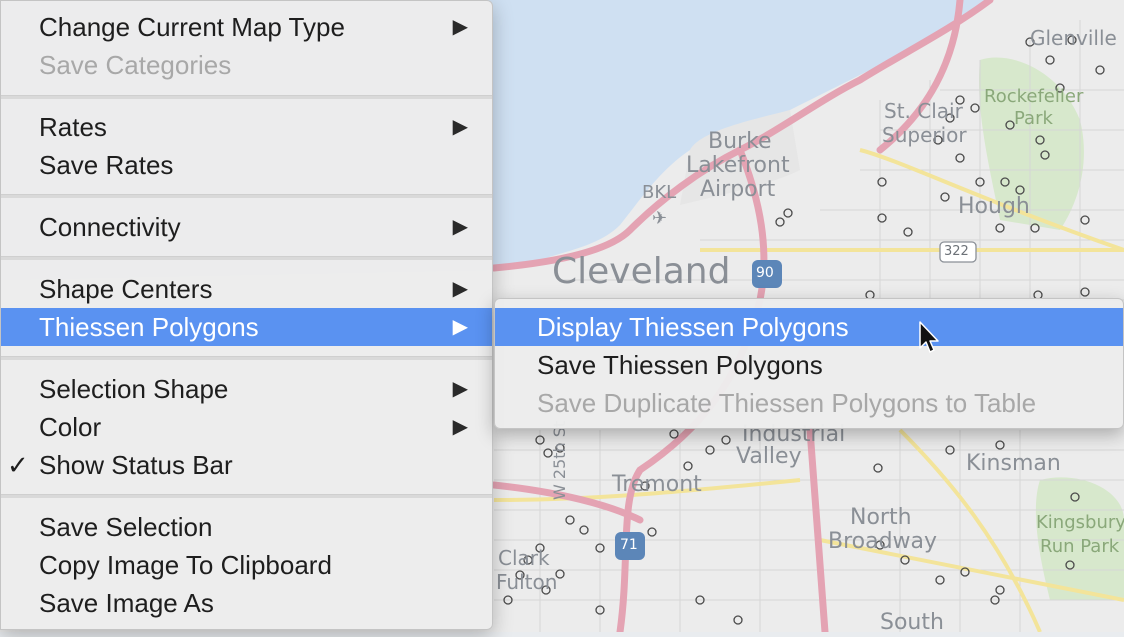 The height and width of the screenshot is (637, 1124). I want to click on menu-item-label: Save Thiessen Polygons, so click(680, 365).